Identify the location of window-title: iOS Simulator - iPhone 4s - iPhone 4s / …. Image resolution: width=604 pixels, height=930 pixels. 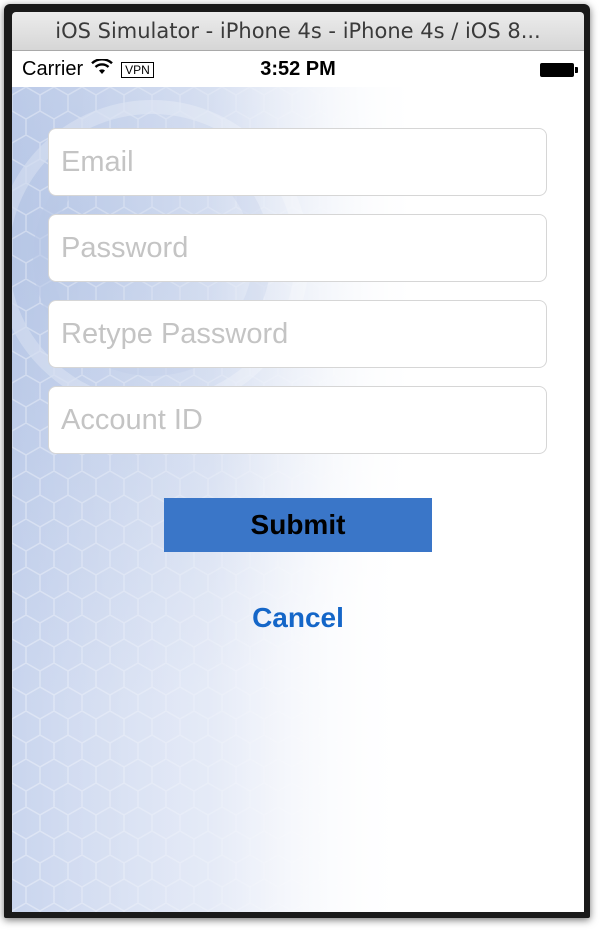
(298, 31).